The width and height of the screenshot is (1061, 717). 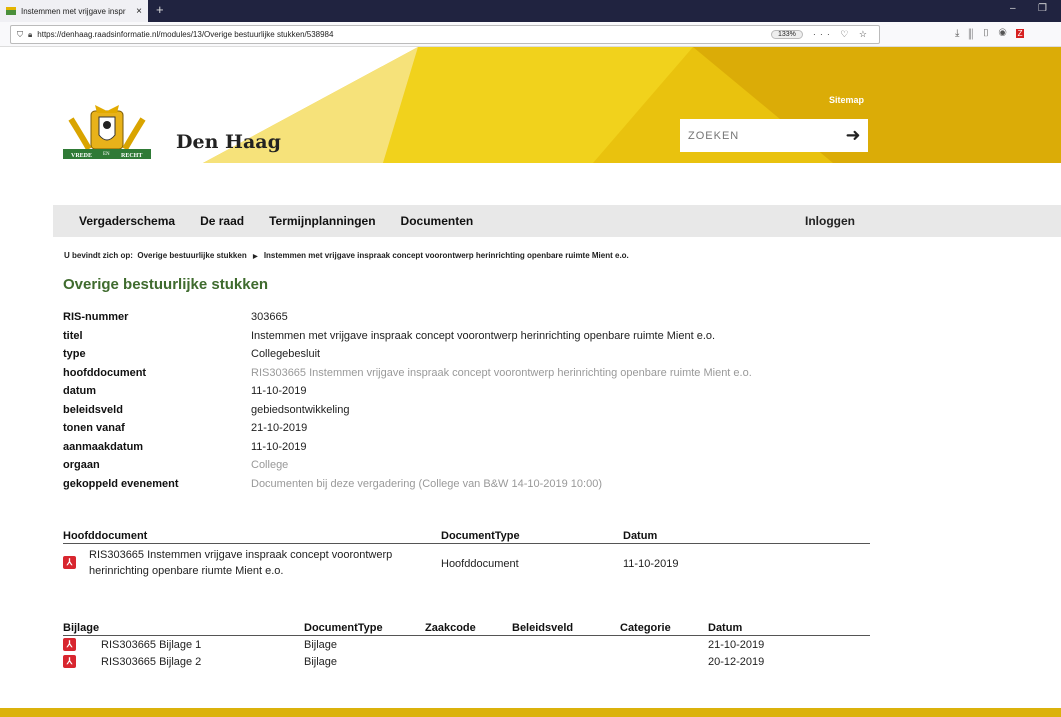 I want to click on lock-icon: 🔒︎, so click(x=30, y=35).